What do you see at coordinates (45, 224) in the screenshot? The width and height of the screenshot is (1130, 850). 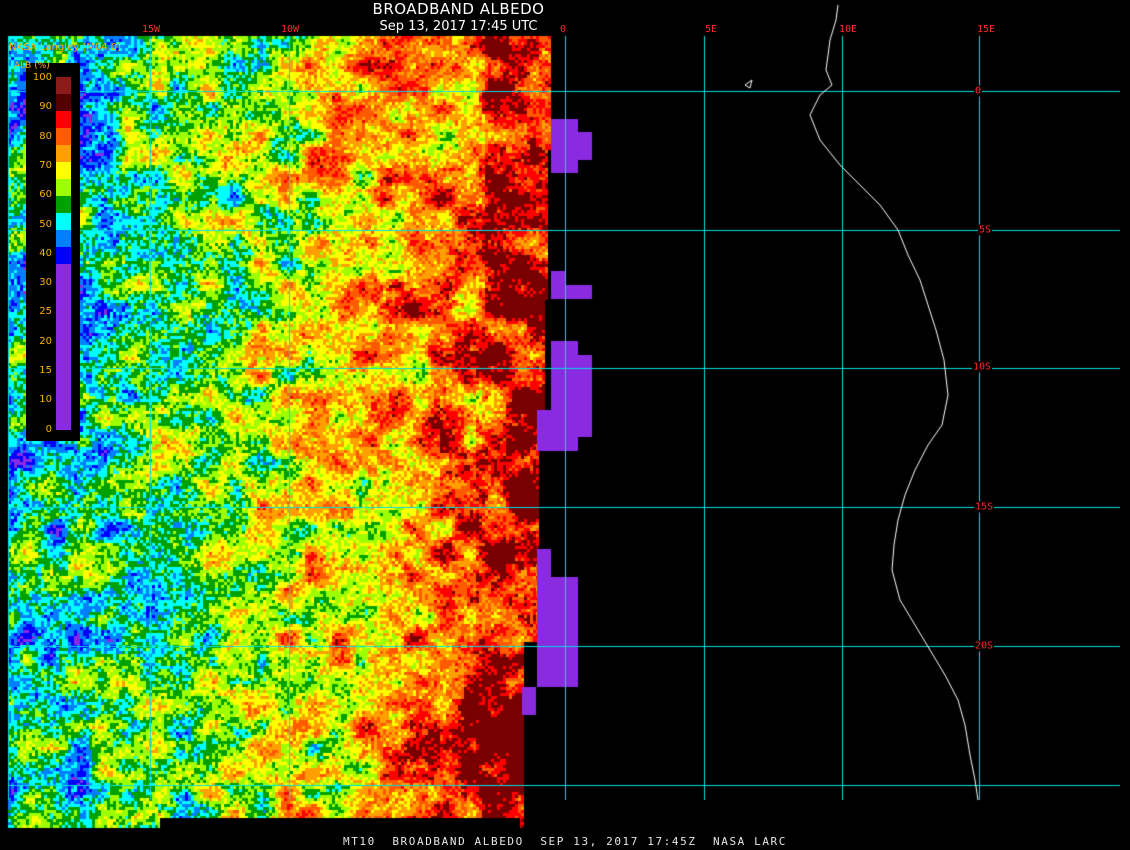 I see `legend-tick: 50` at bounding box center [45, 224].